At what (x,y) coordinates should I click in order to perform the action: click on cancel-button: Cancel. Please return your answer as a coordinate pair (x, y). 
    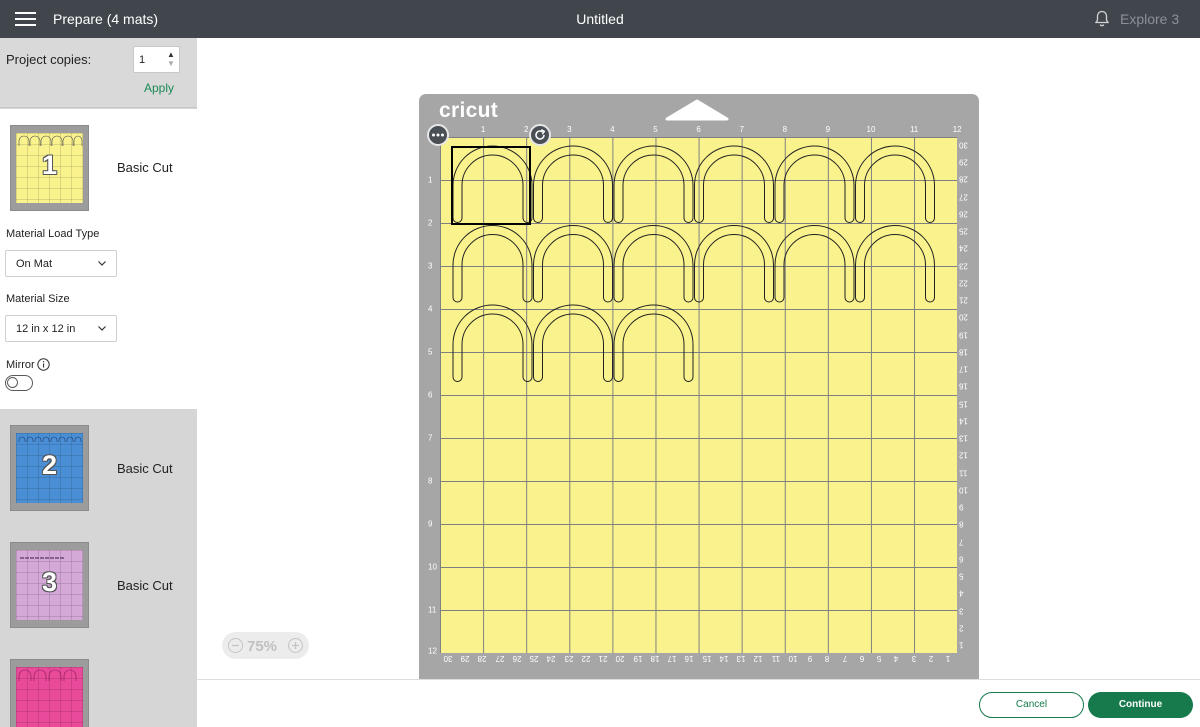
    Looking at the image, I should click on (1031, 705).